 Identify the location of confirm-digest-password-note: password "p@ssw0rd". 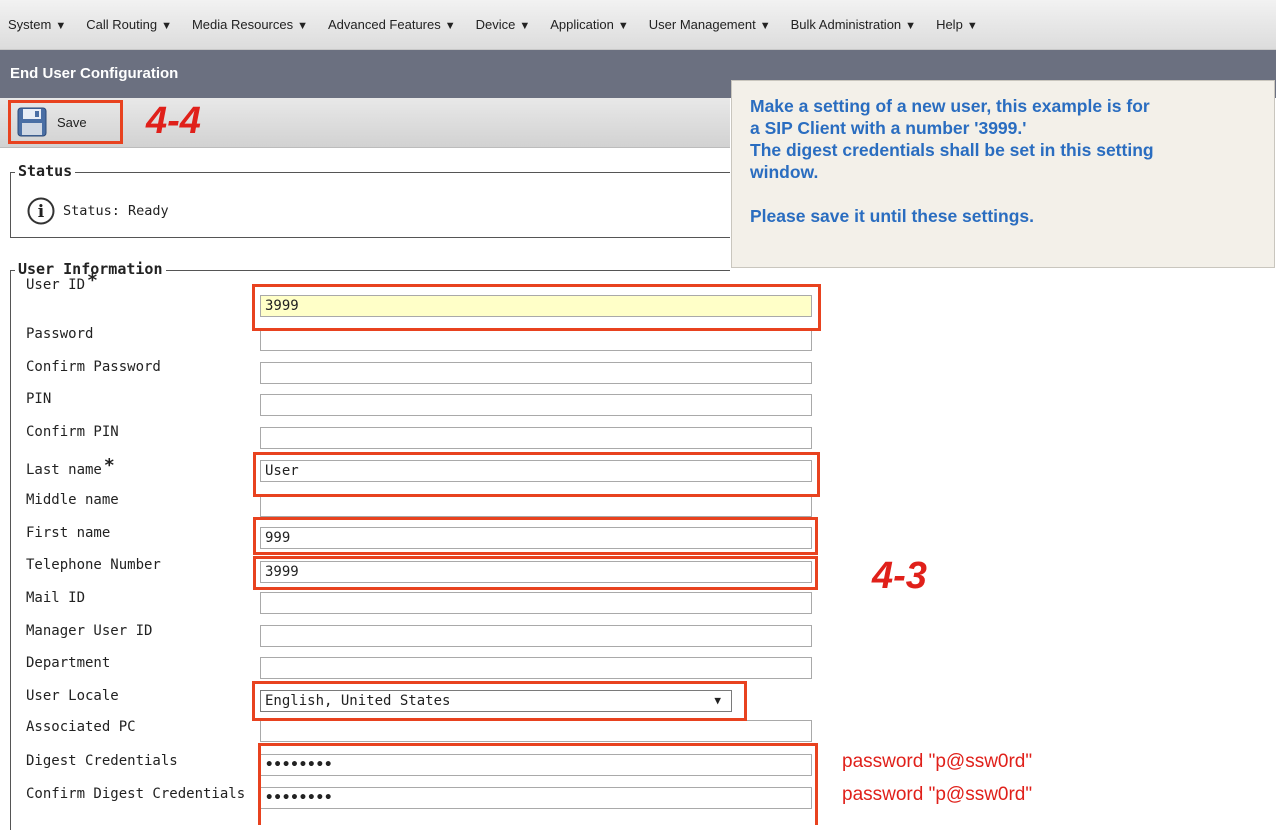
(937, 794).